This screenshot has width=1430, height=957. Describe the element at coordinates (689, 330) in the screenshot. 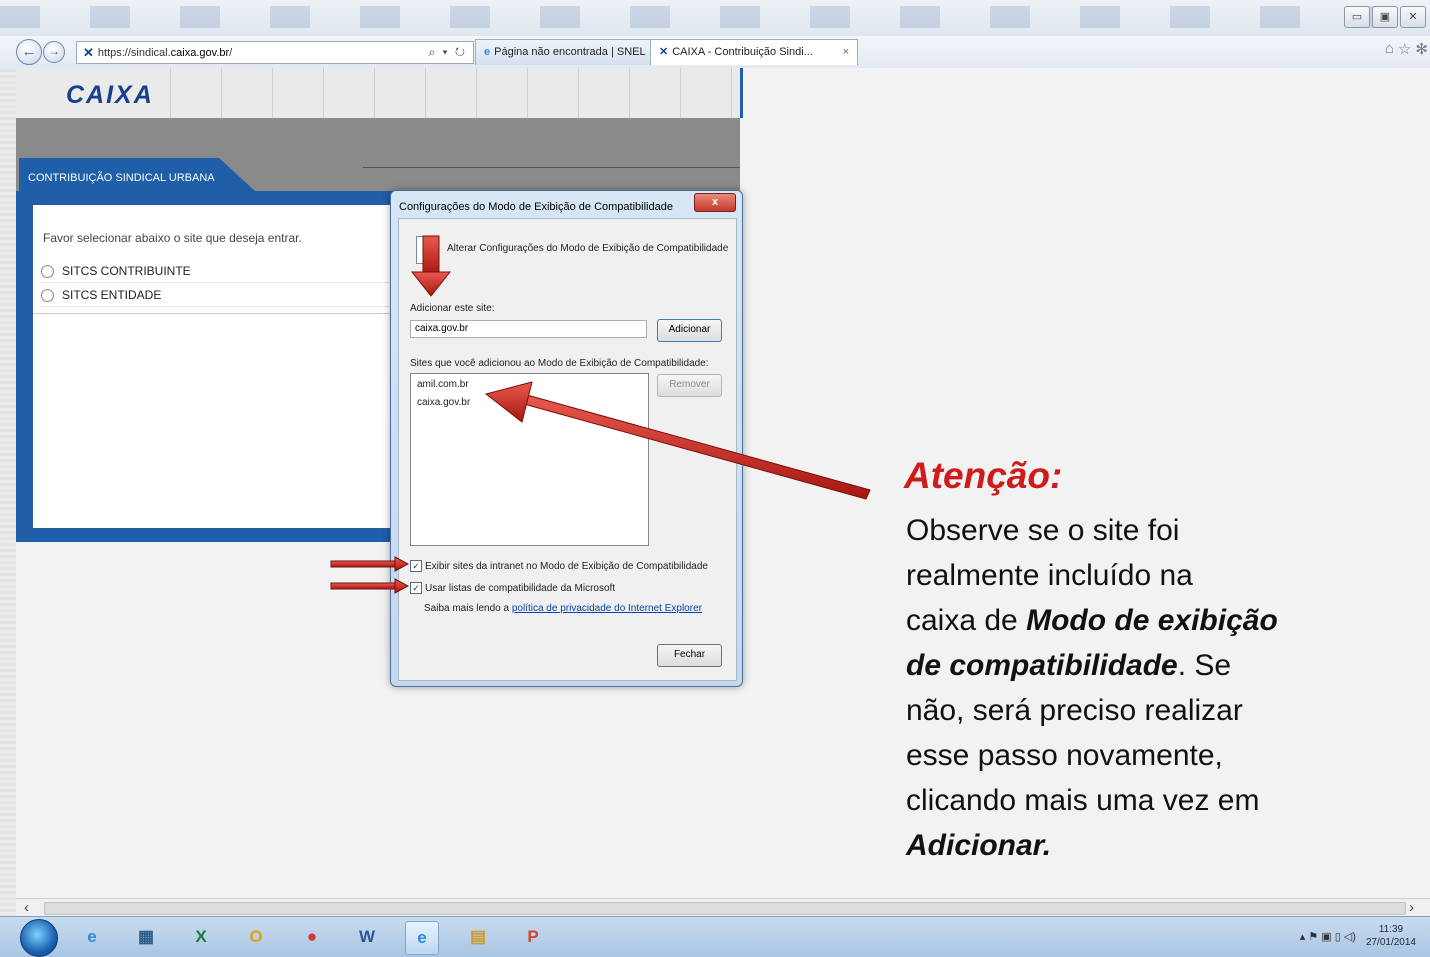

I see `add-button: Adicionar` at that location.